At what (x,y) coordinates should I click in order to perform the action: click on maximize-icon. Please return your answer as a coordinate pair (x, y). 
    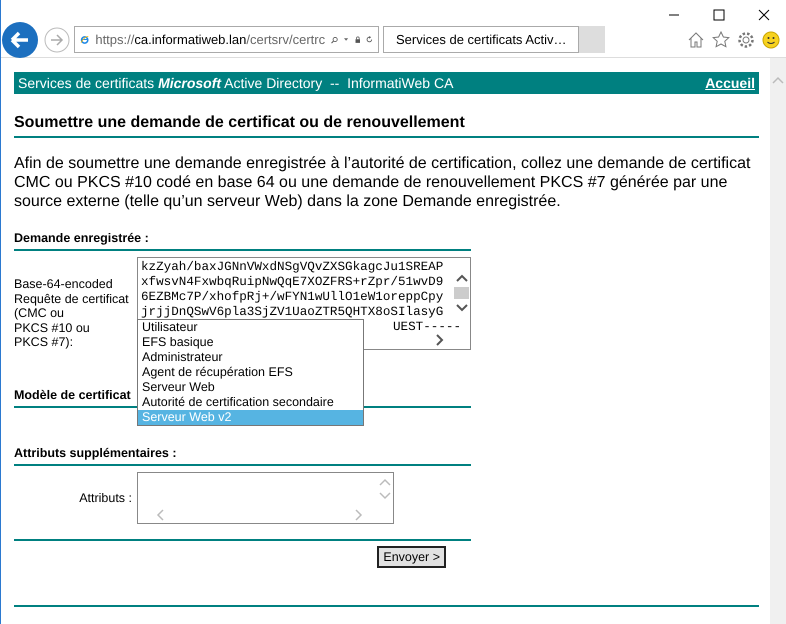
    Looking at the image, I should click on (719, 15).